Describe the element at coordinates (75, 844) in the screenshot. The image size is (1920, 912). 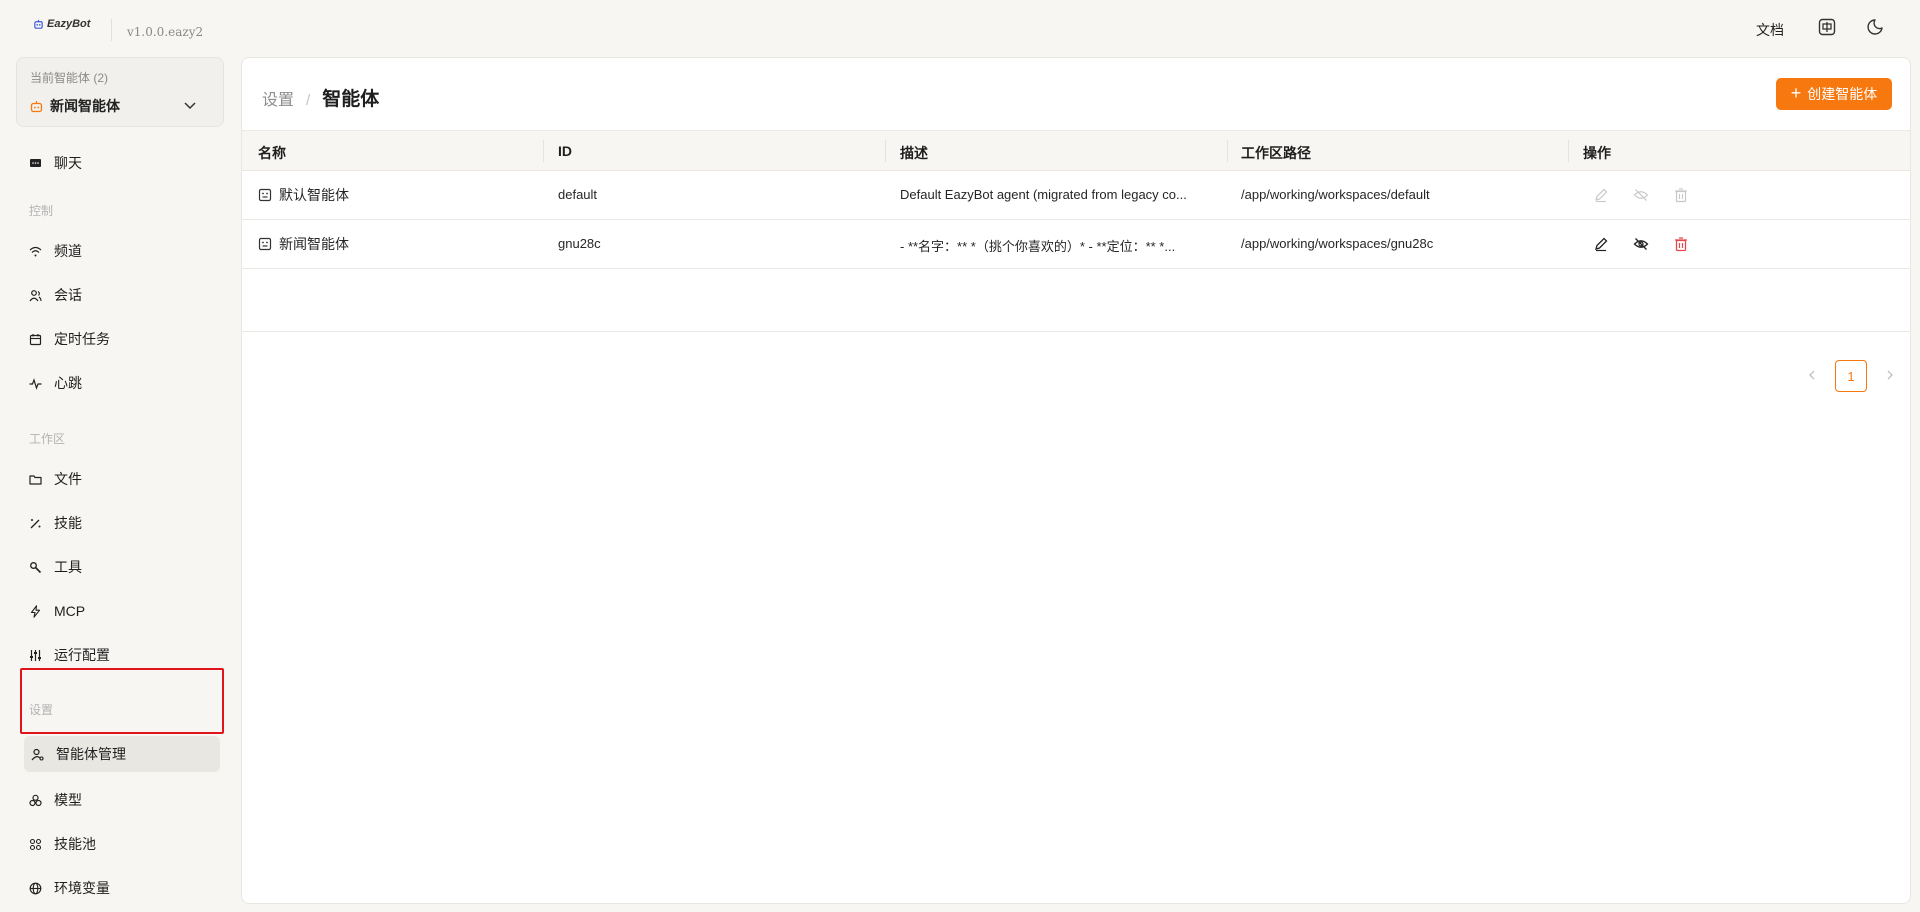
I see `sidebar-item-label: 技能池` at that location.